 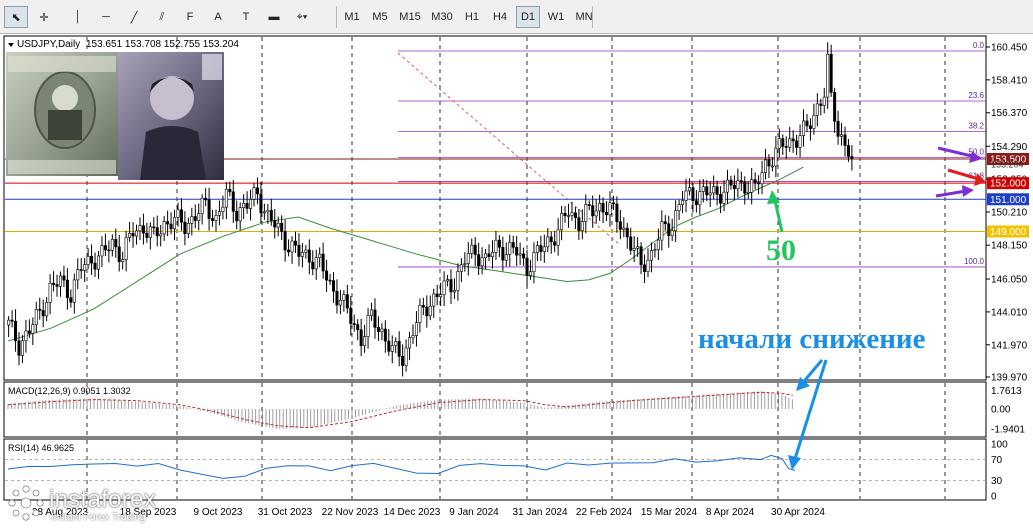 What do you see at coordinates (134, 17) in the screenshot?
I see `tool-trendline-icon: ╱` at bounding box center [134, 17].